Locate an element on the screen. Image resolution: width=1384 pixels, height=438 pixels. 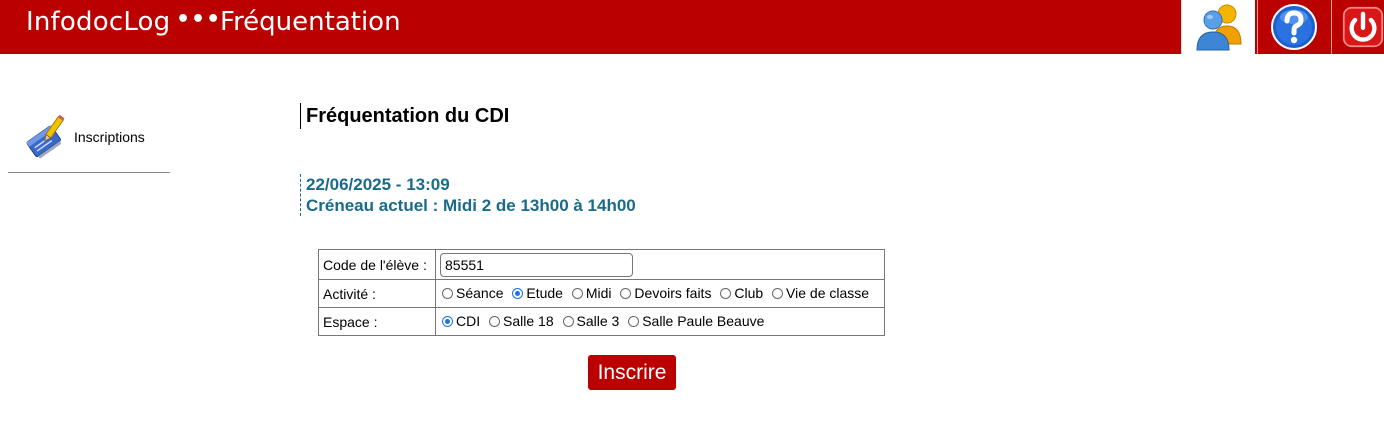
current-datetime: 22/06/2025 - 13:09 is located at coordinates (378, 184).